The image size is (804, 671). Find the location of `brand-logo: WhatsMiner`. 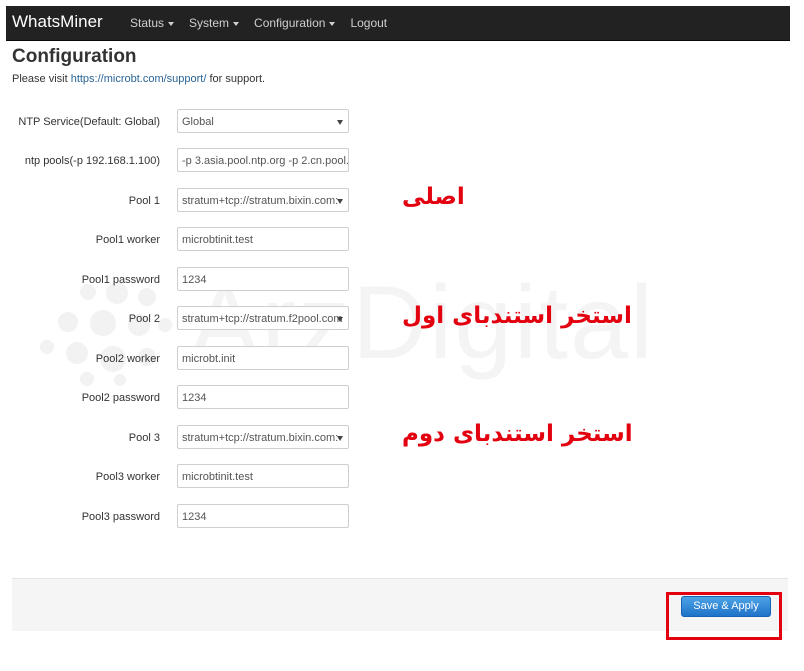

brand-logo: WhatsMiner is located at coordinates (57, 22).